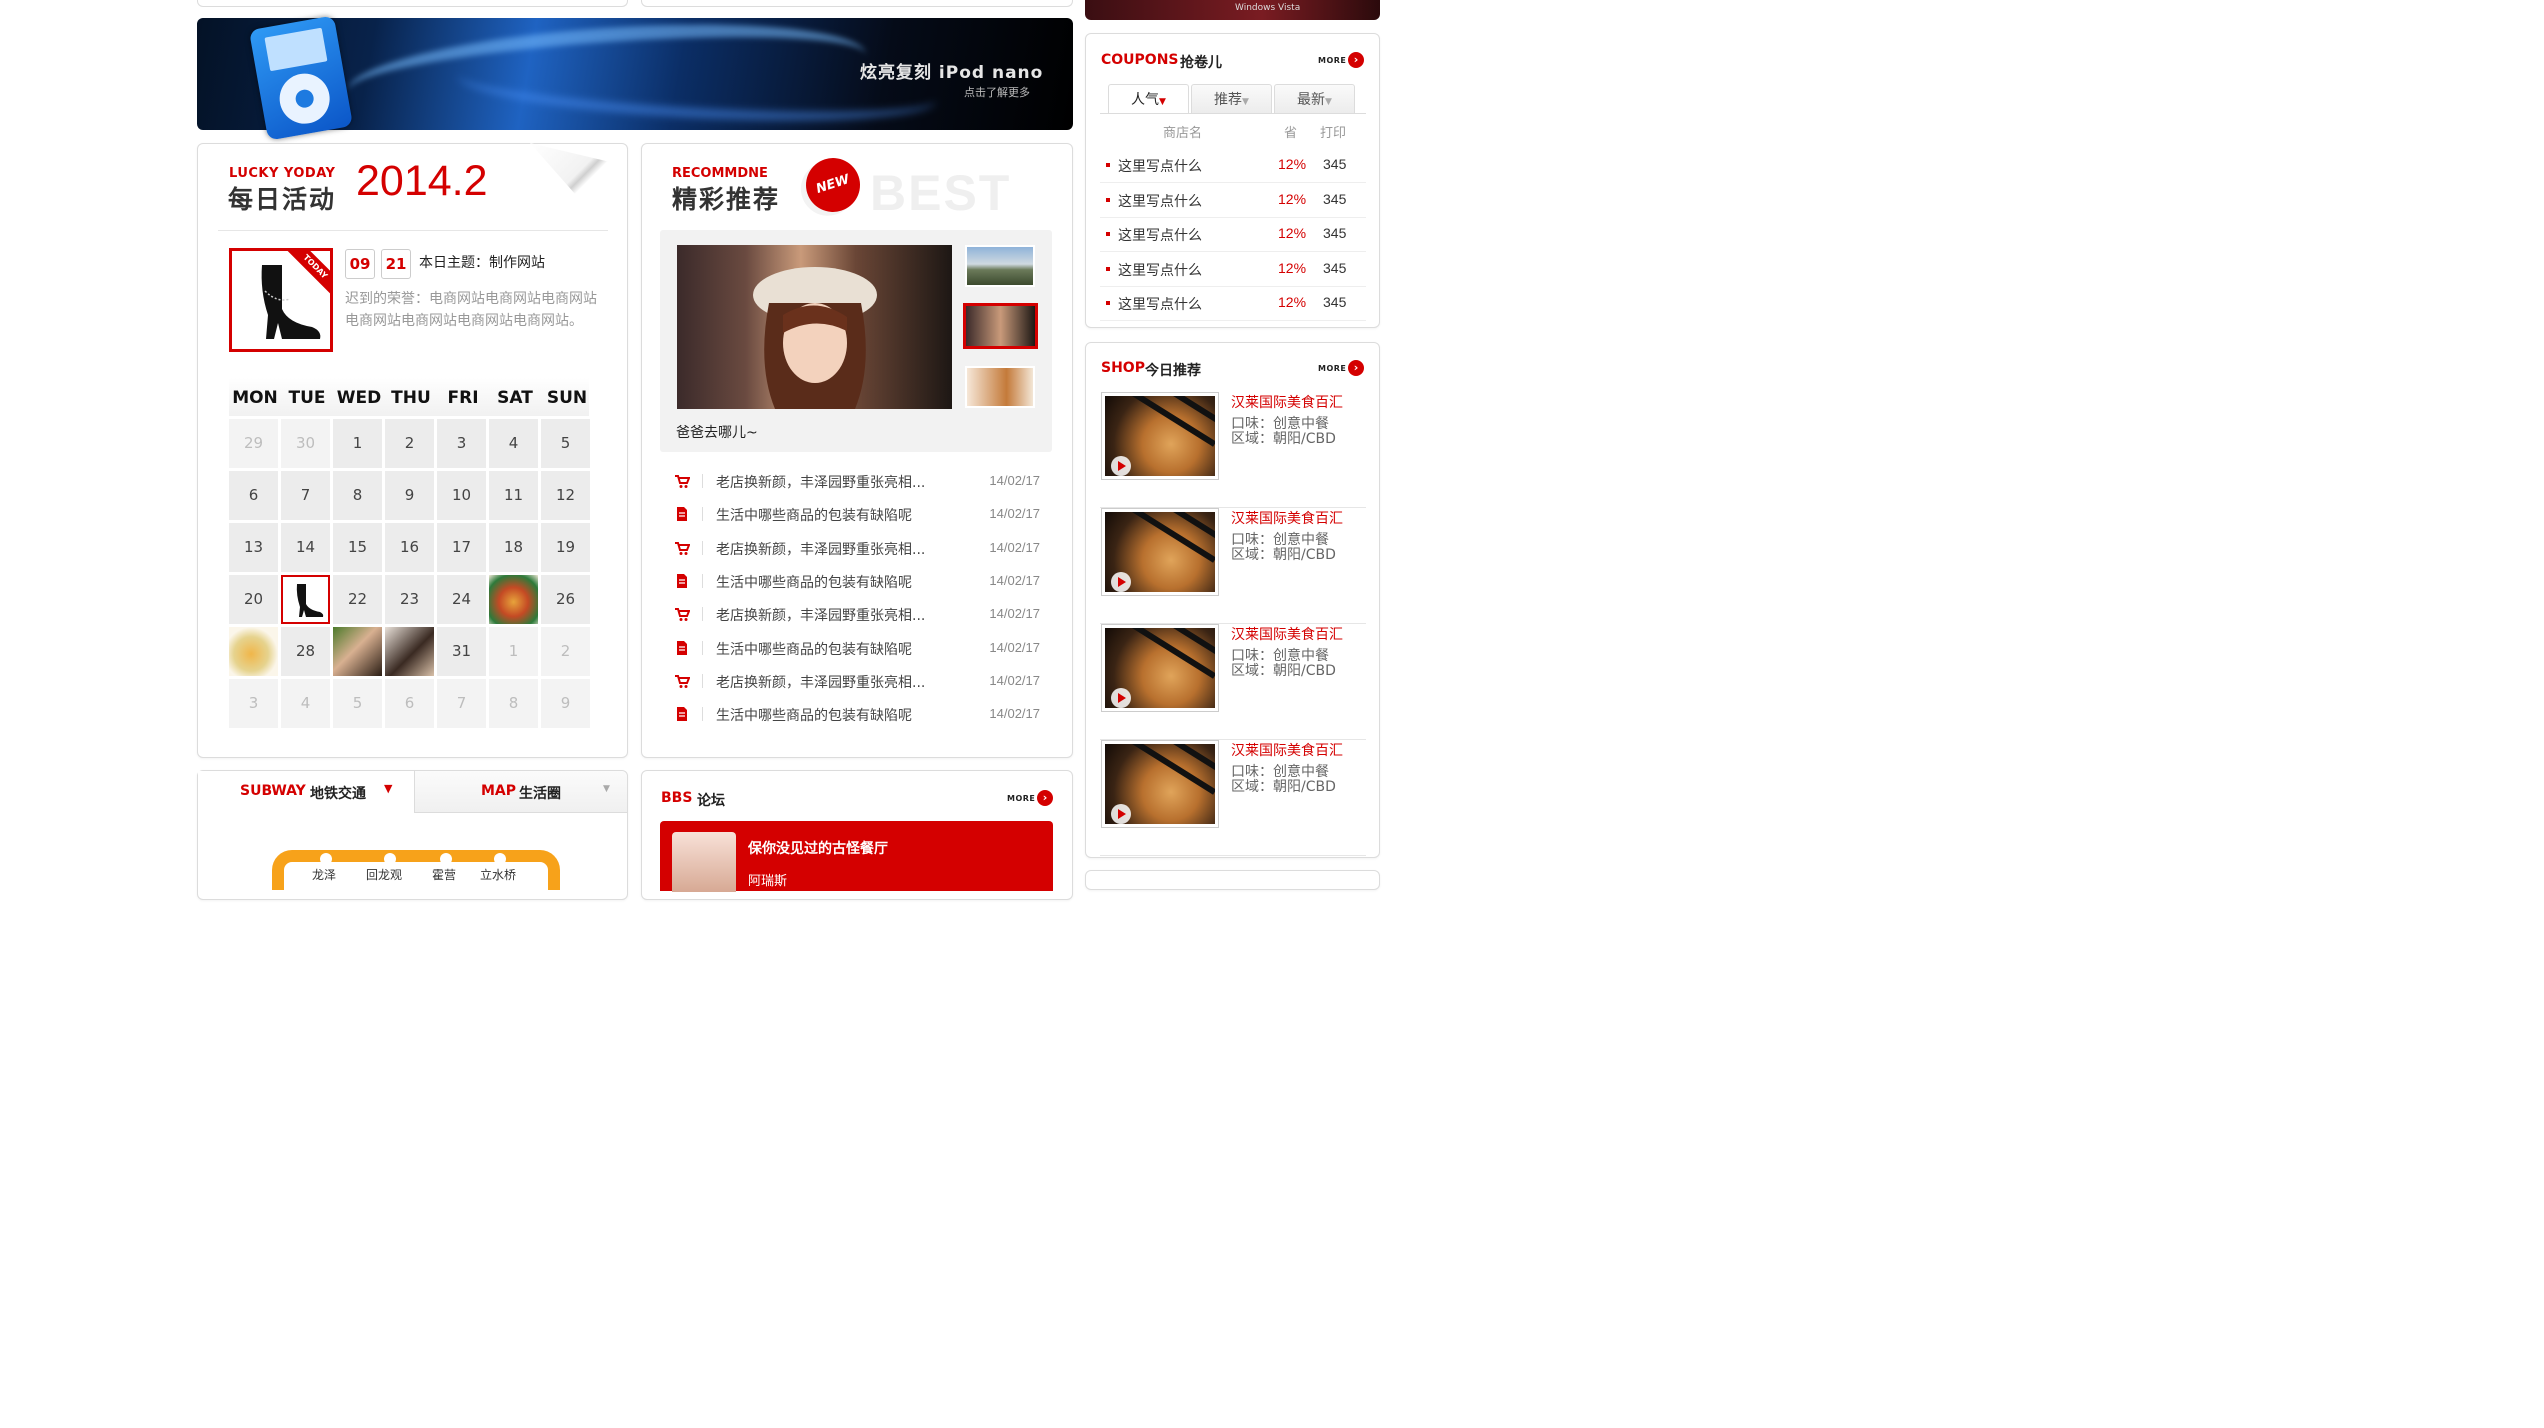 The height and width of the screenshot is (1428, 2544). Describe the element at coordinates (818, 848) in the screenshot. I see `bbs-headline: 保你没见过的古怪餐厅` at that location.